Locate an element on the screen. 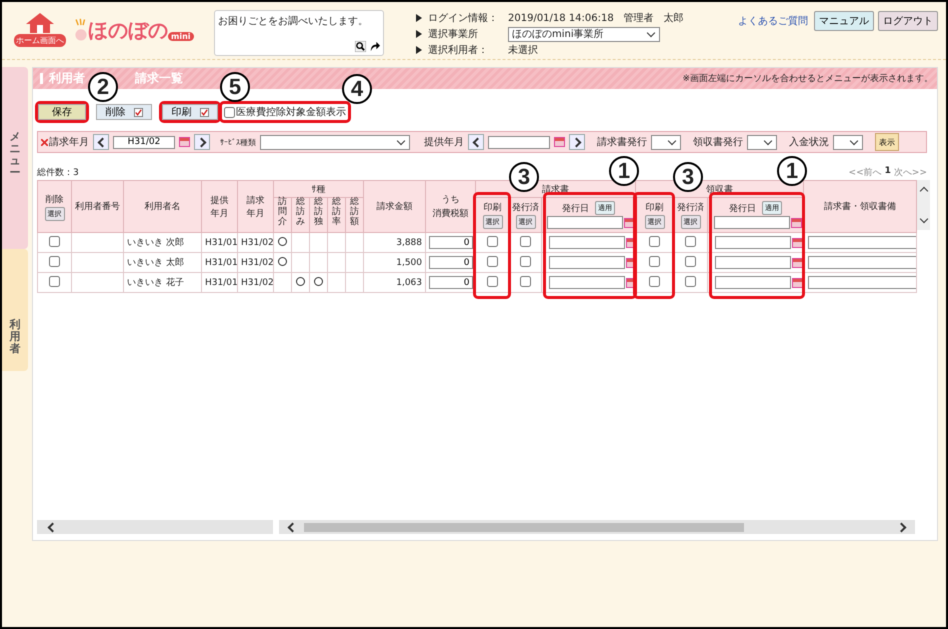  office-select: ほのぼのmini事業所 is located at coordinates (584, 34).